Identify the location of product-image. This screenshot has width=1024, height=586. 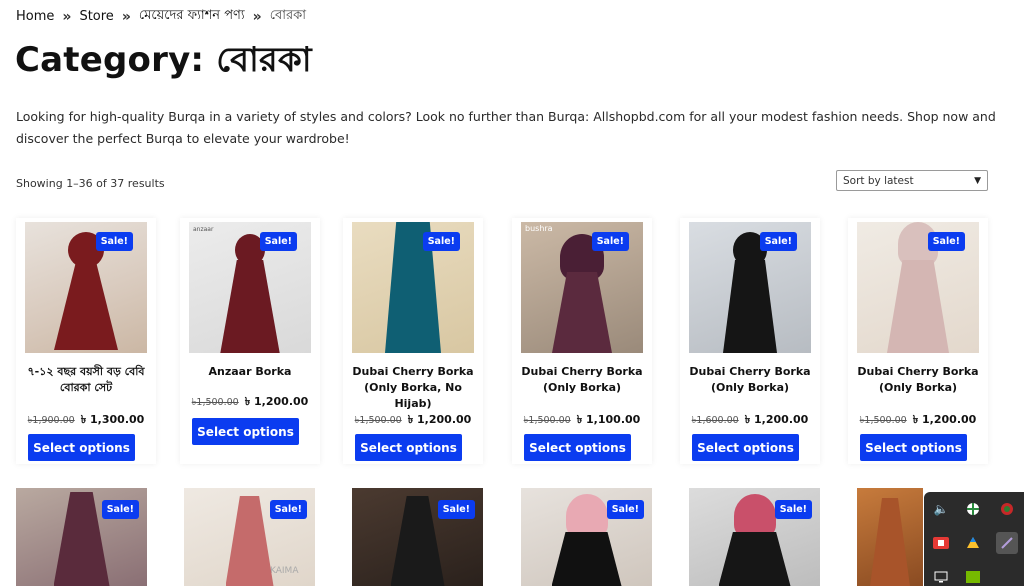
(890, 537).